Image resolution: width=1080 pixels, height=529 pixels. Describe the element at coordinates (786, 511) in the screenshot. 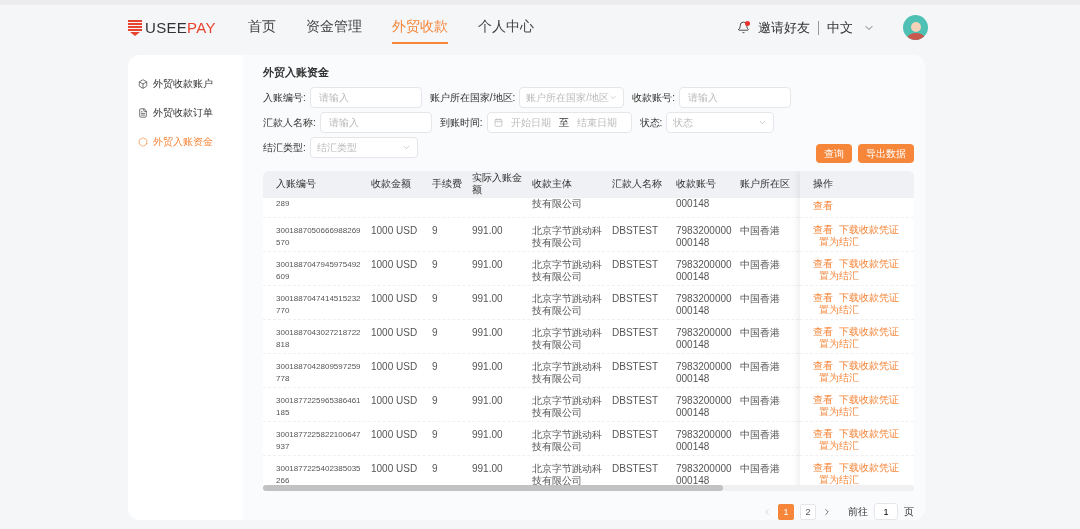

I see `page-button: 1` at that location.